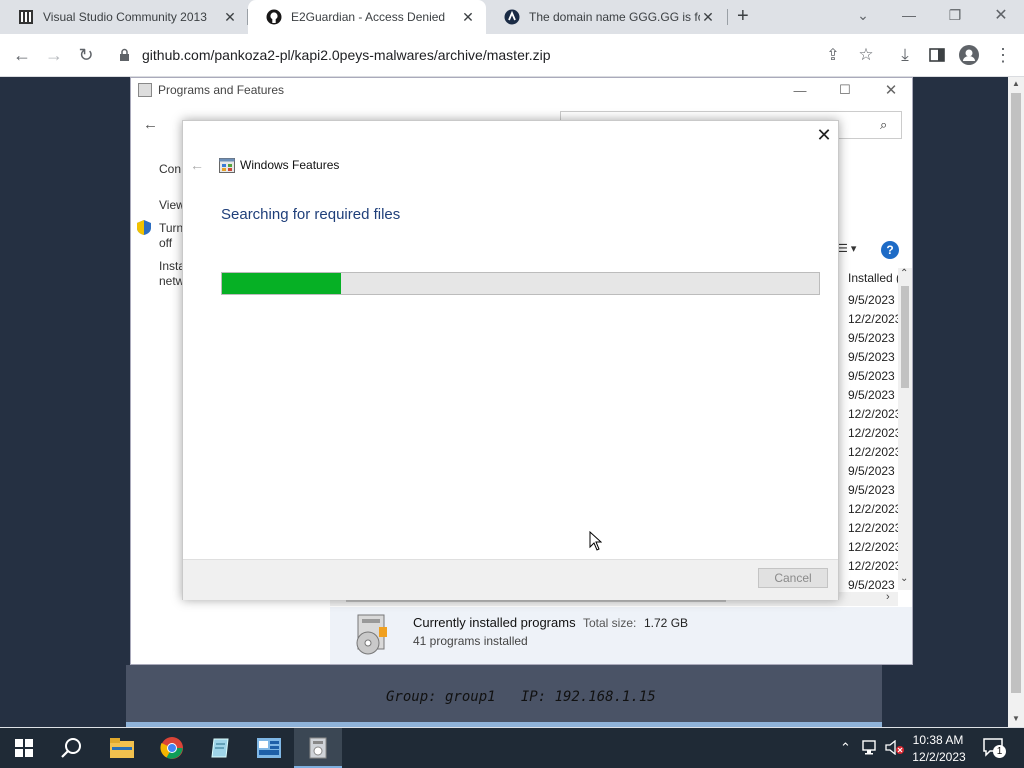  Describe the element at coordinates (170, 169) in the screenshot. I see `sidebar-link-control-panel-home: Con` at that location.